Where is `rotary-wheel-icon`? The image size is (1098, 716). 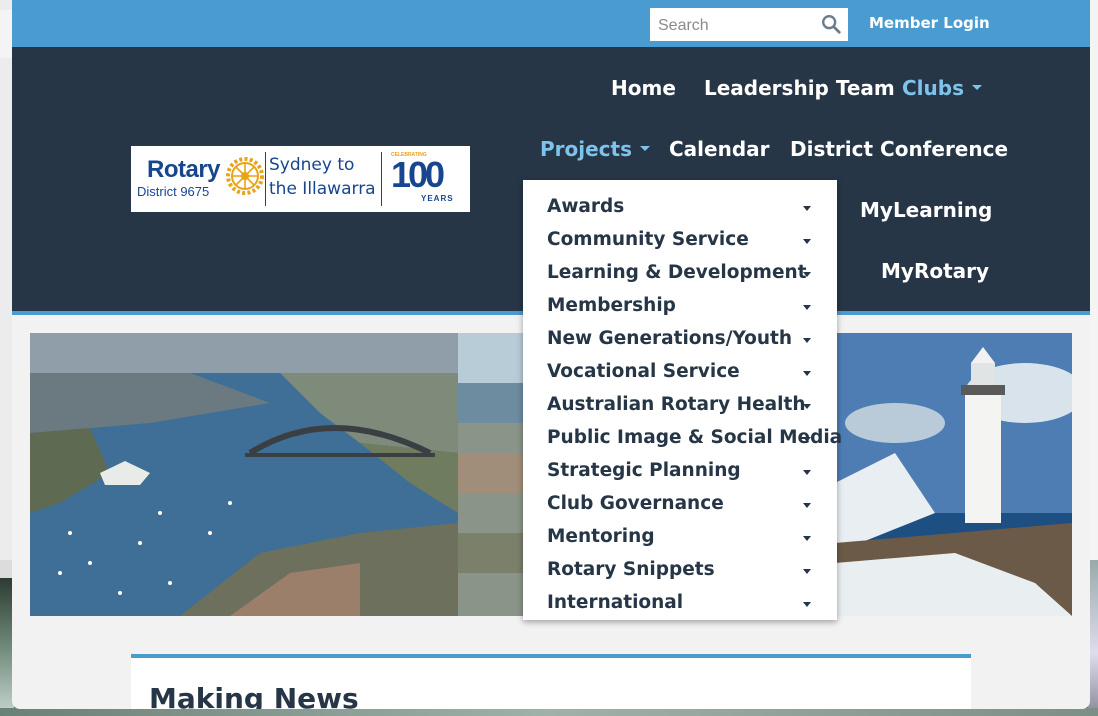 rotary-wheel-icon is located at coordinates (245, 176).